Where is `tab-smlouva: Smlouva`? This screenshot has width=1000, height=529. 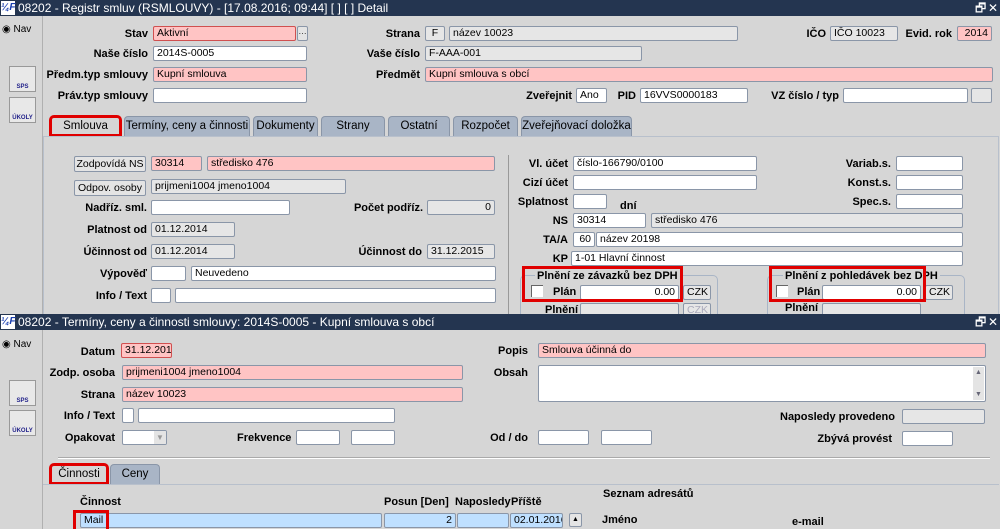 tab-smlouva: Smlouva is located at coordinates (85, 126).